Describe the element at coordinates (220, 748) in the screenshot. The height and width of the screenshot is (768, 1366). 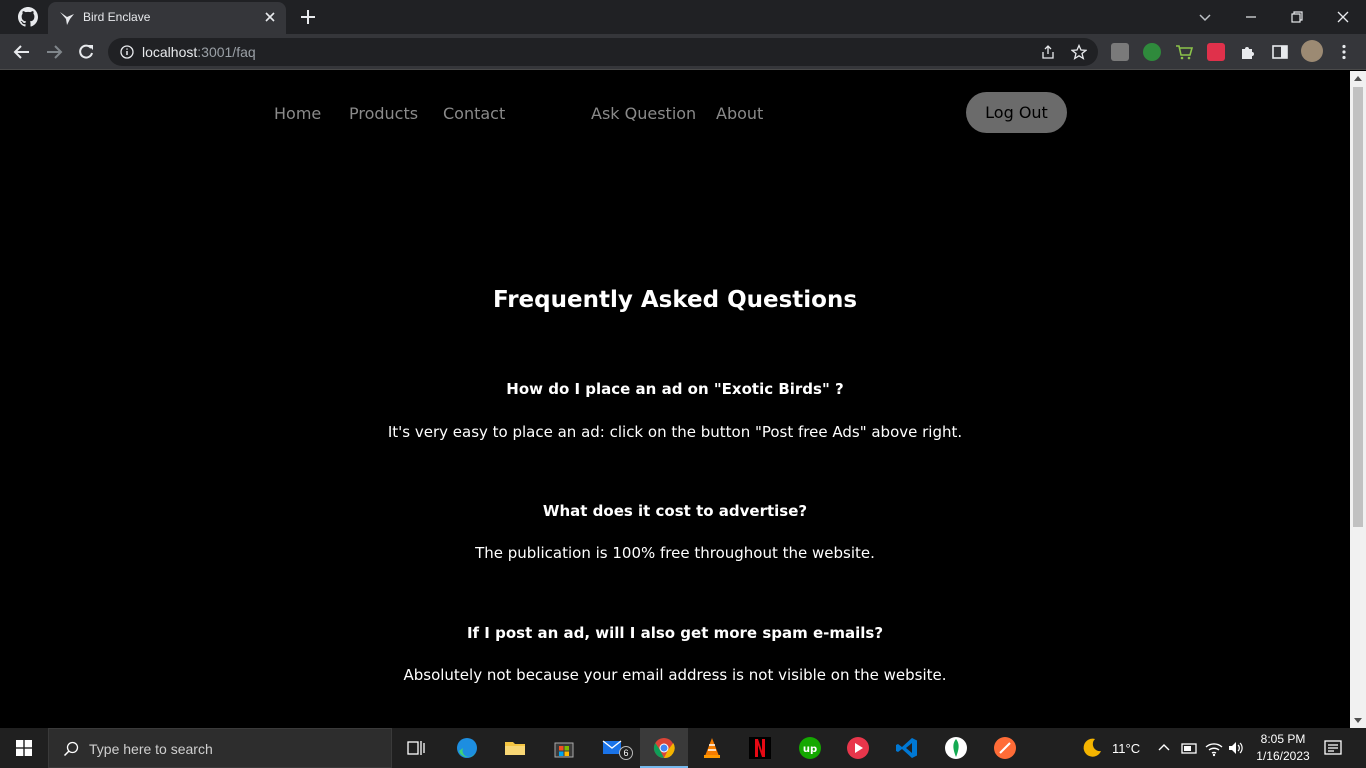
I see `taskbar-search-box: Type here to search` at that location.